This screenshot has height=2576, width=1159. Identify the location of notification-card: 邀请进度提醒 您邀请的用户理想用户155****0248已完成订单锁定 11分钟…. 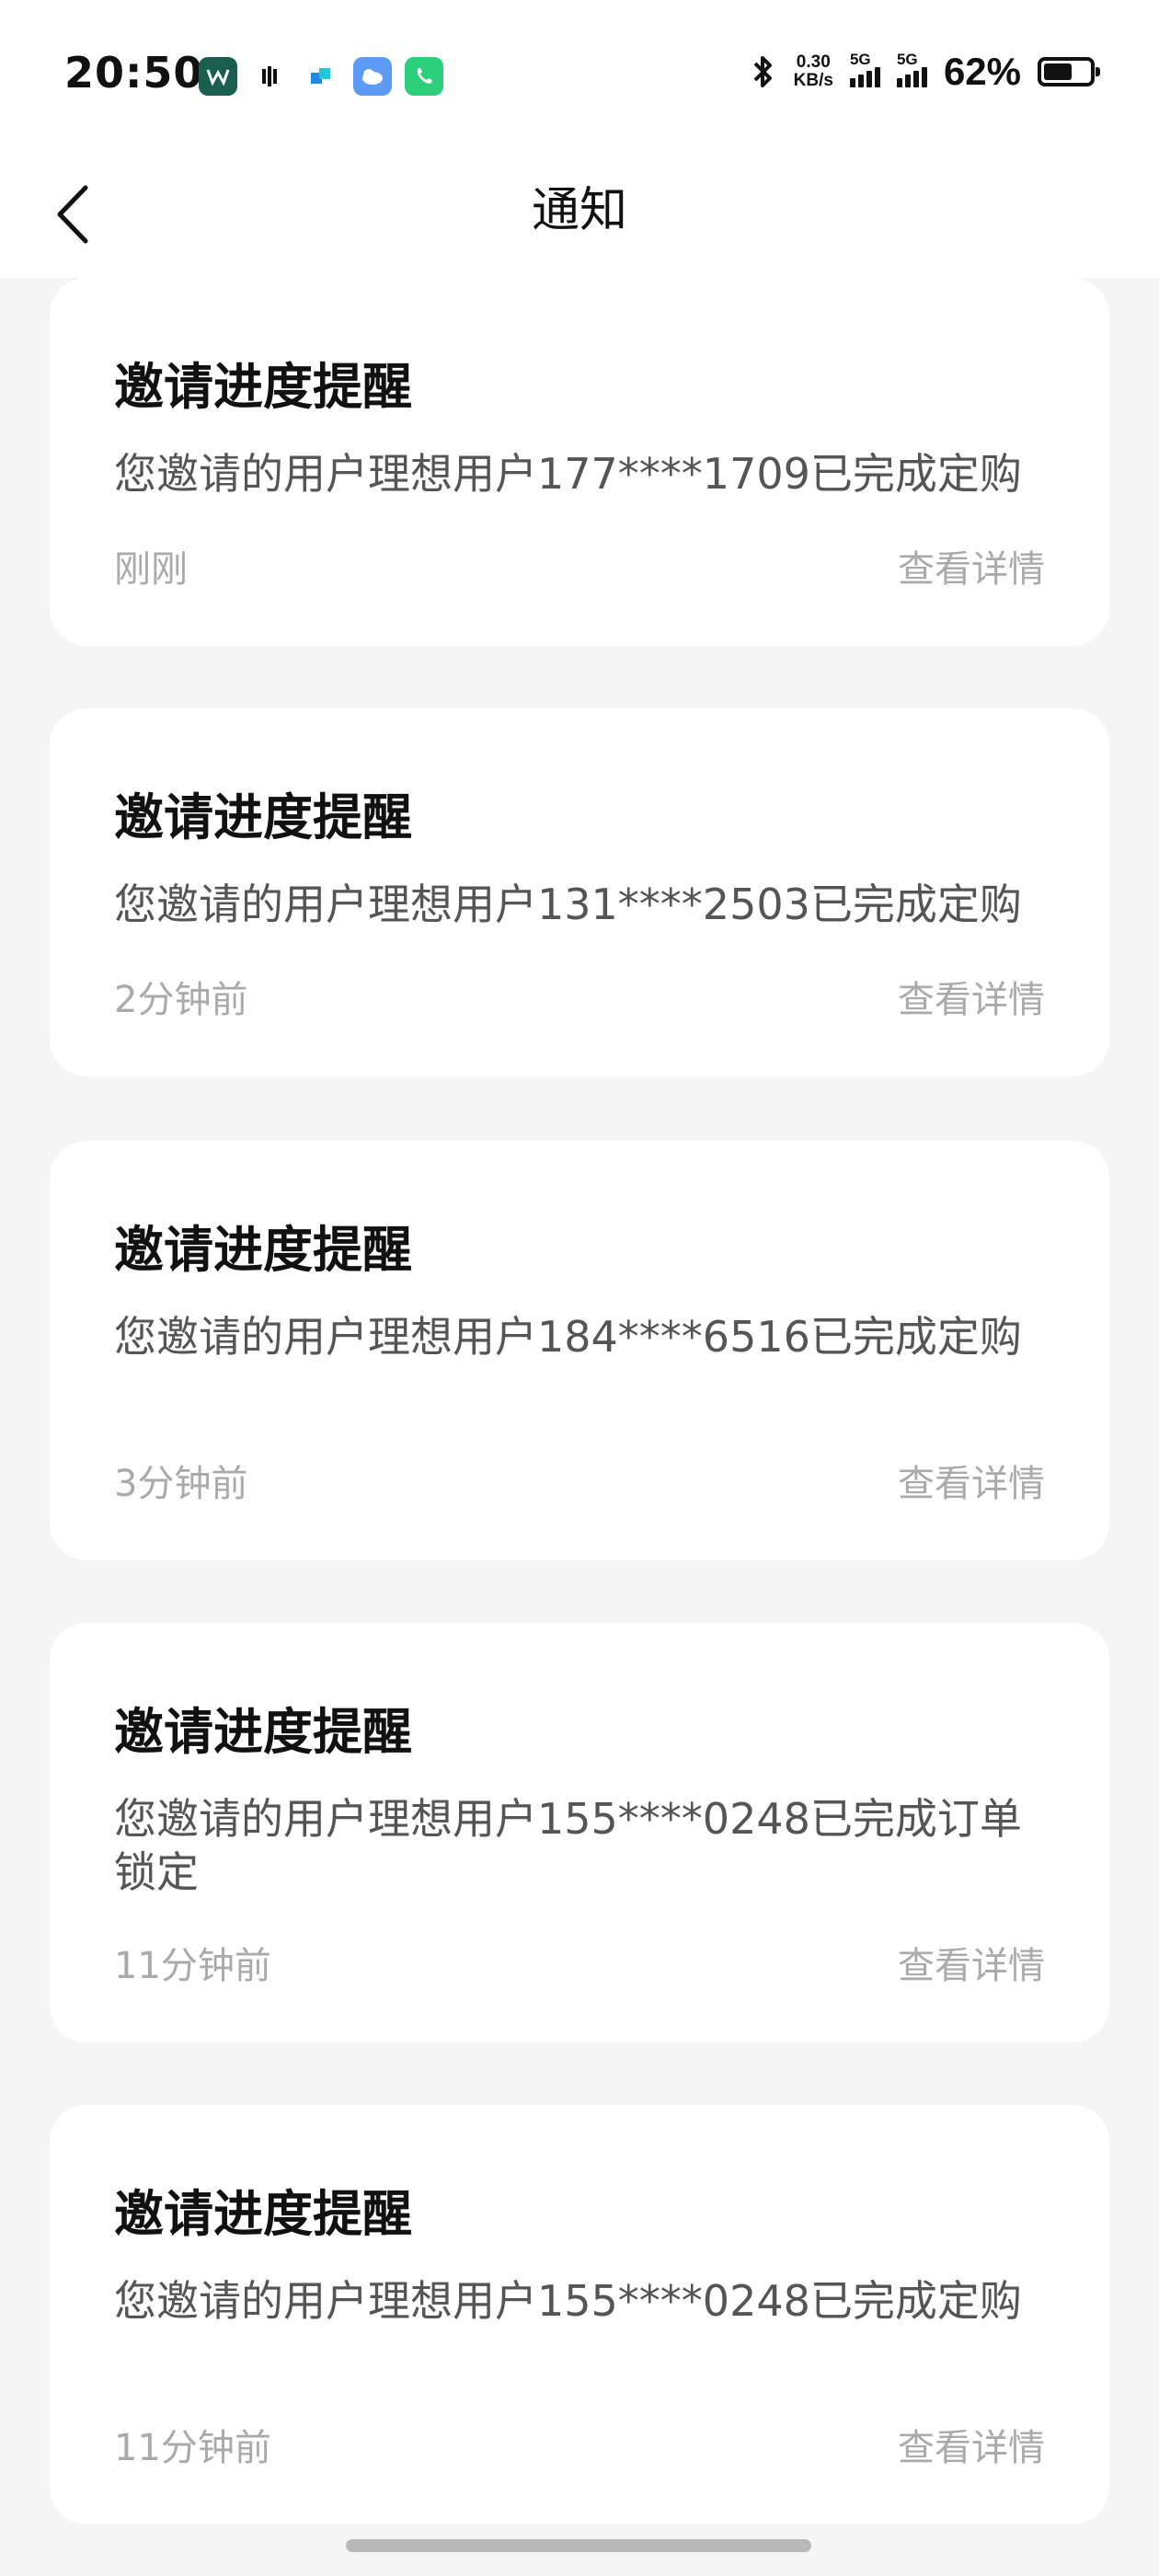
(579, 1832).